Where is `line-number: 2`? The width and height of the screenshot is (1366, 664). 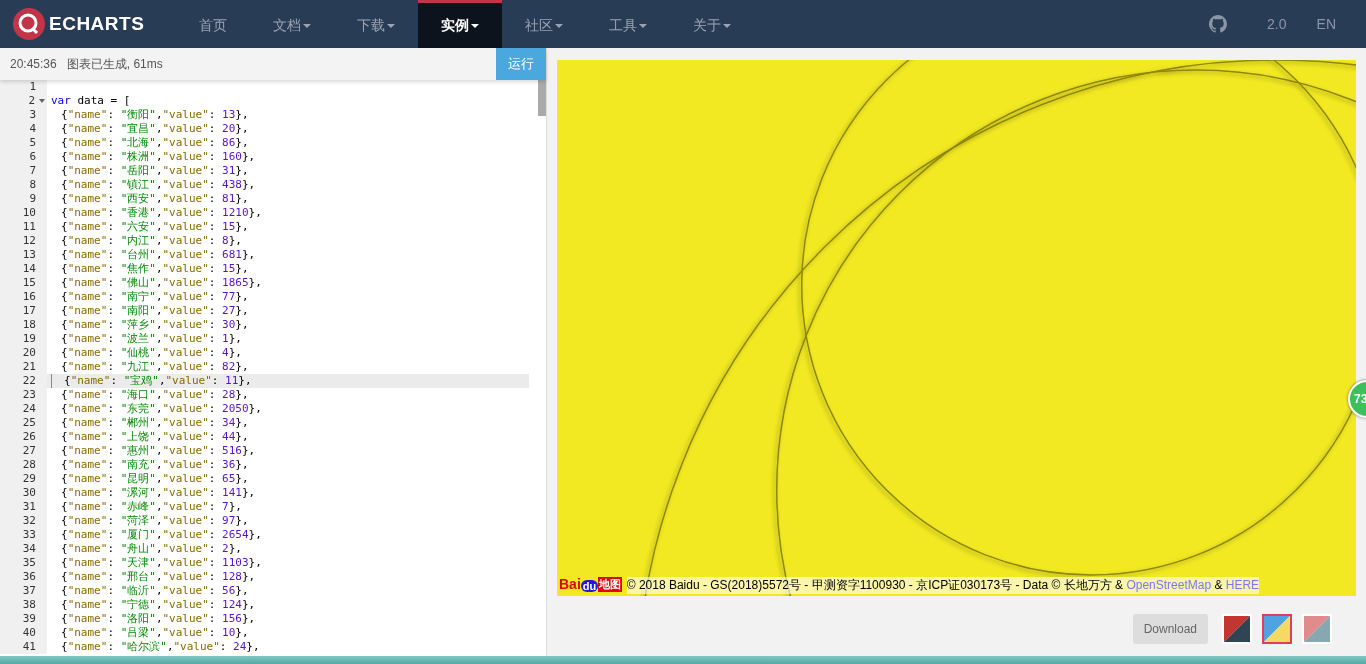
line-number: 2 is located at coordinates (32, 101).